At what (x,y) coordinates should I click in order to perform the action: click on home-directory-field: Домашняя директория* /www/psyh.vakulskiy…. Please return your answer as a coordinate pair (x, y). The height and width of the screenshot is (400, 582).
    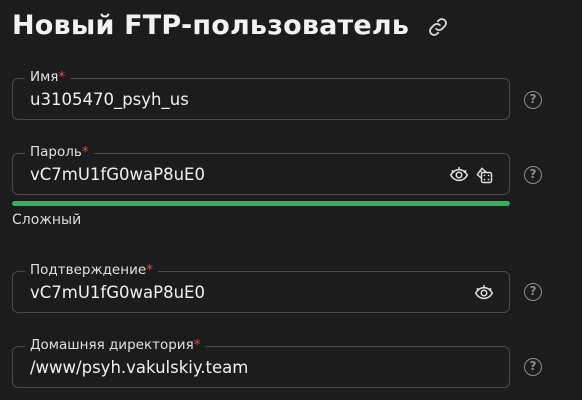
    Looking at the image, I should click on (261, 362).